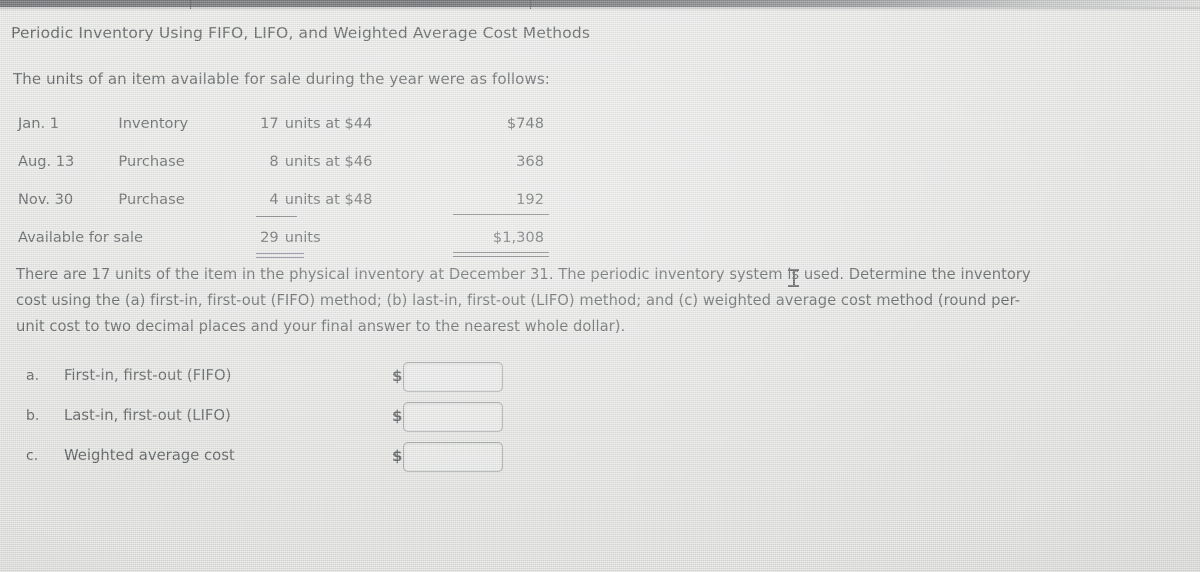 The width and height of the screenshot is (1200, 572). Describe the element at coordinates (46, 161) in the screenshot. I see `row-date: Aug. 13` at that location.